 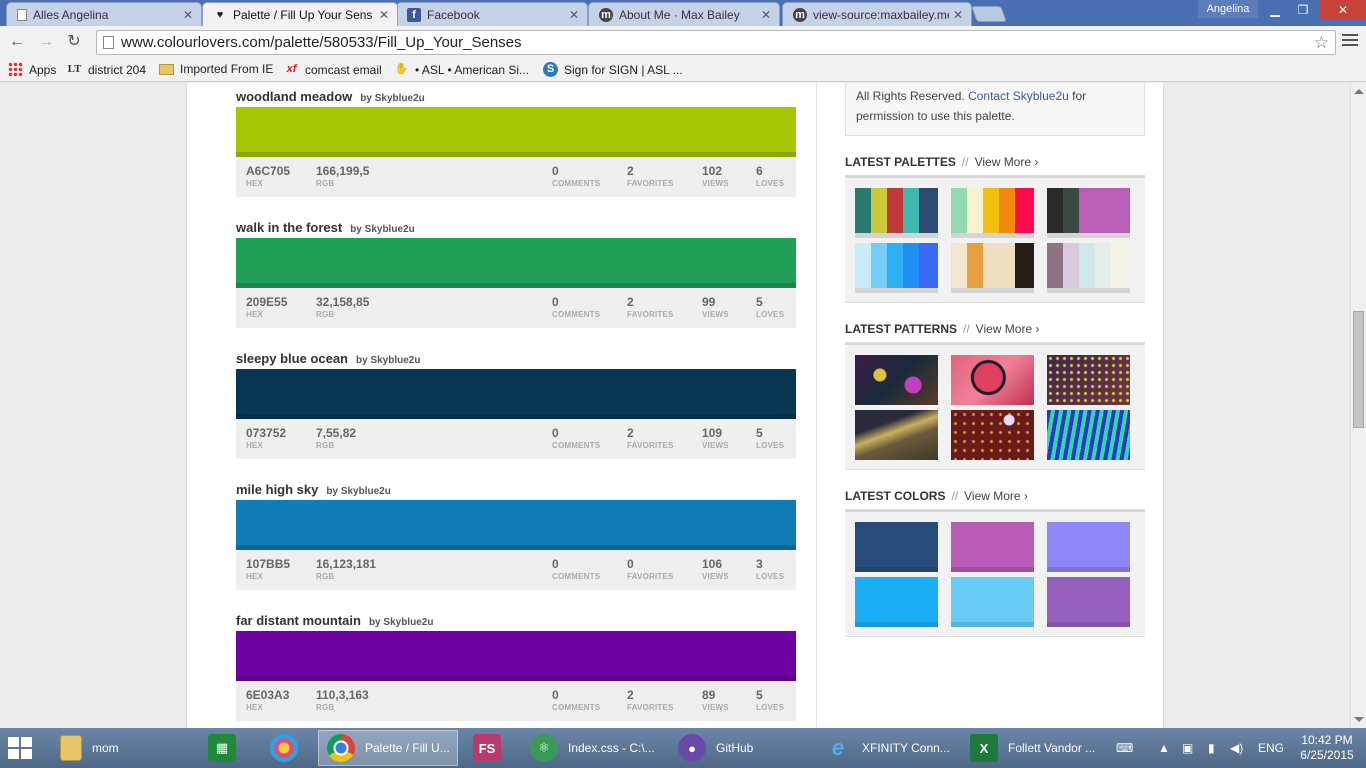 I want to click on chrome-menu-icon, so click(x=1350, y=42).